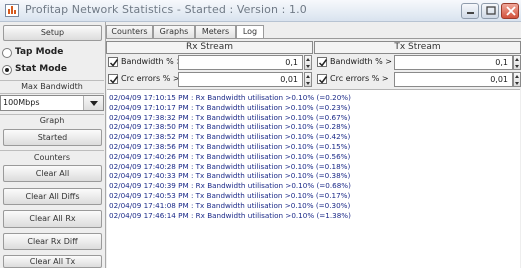  I want to click on app-bar-chart-icon, so click(12, 10).